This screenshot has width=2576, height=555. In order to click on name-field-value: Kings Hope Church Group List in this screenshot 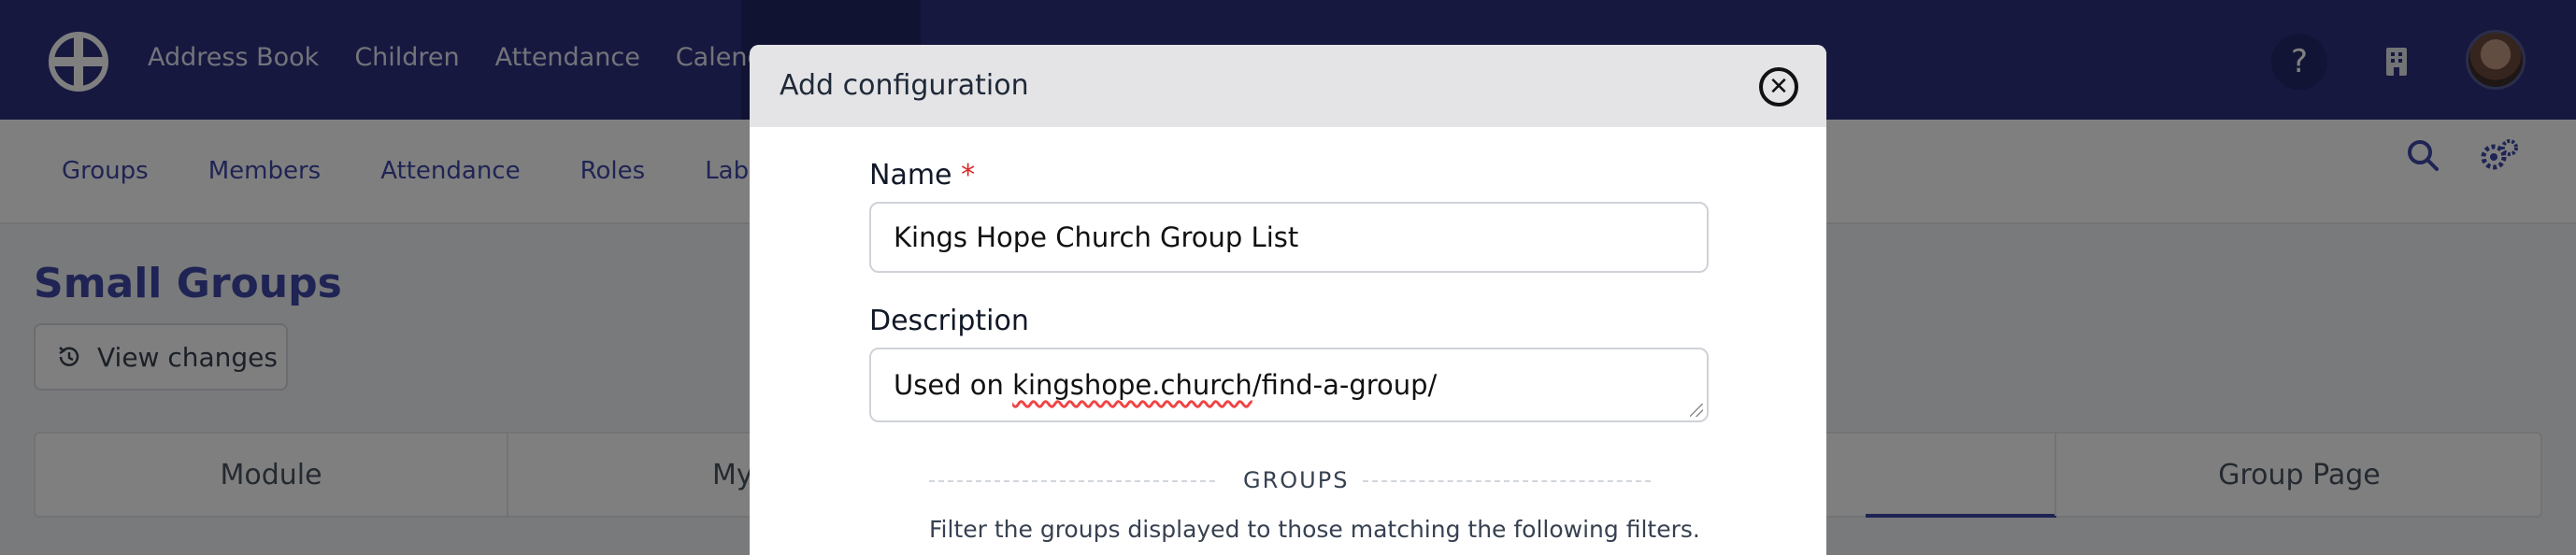, I will do `click(1096, 237)`.